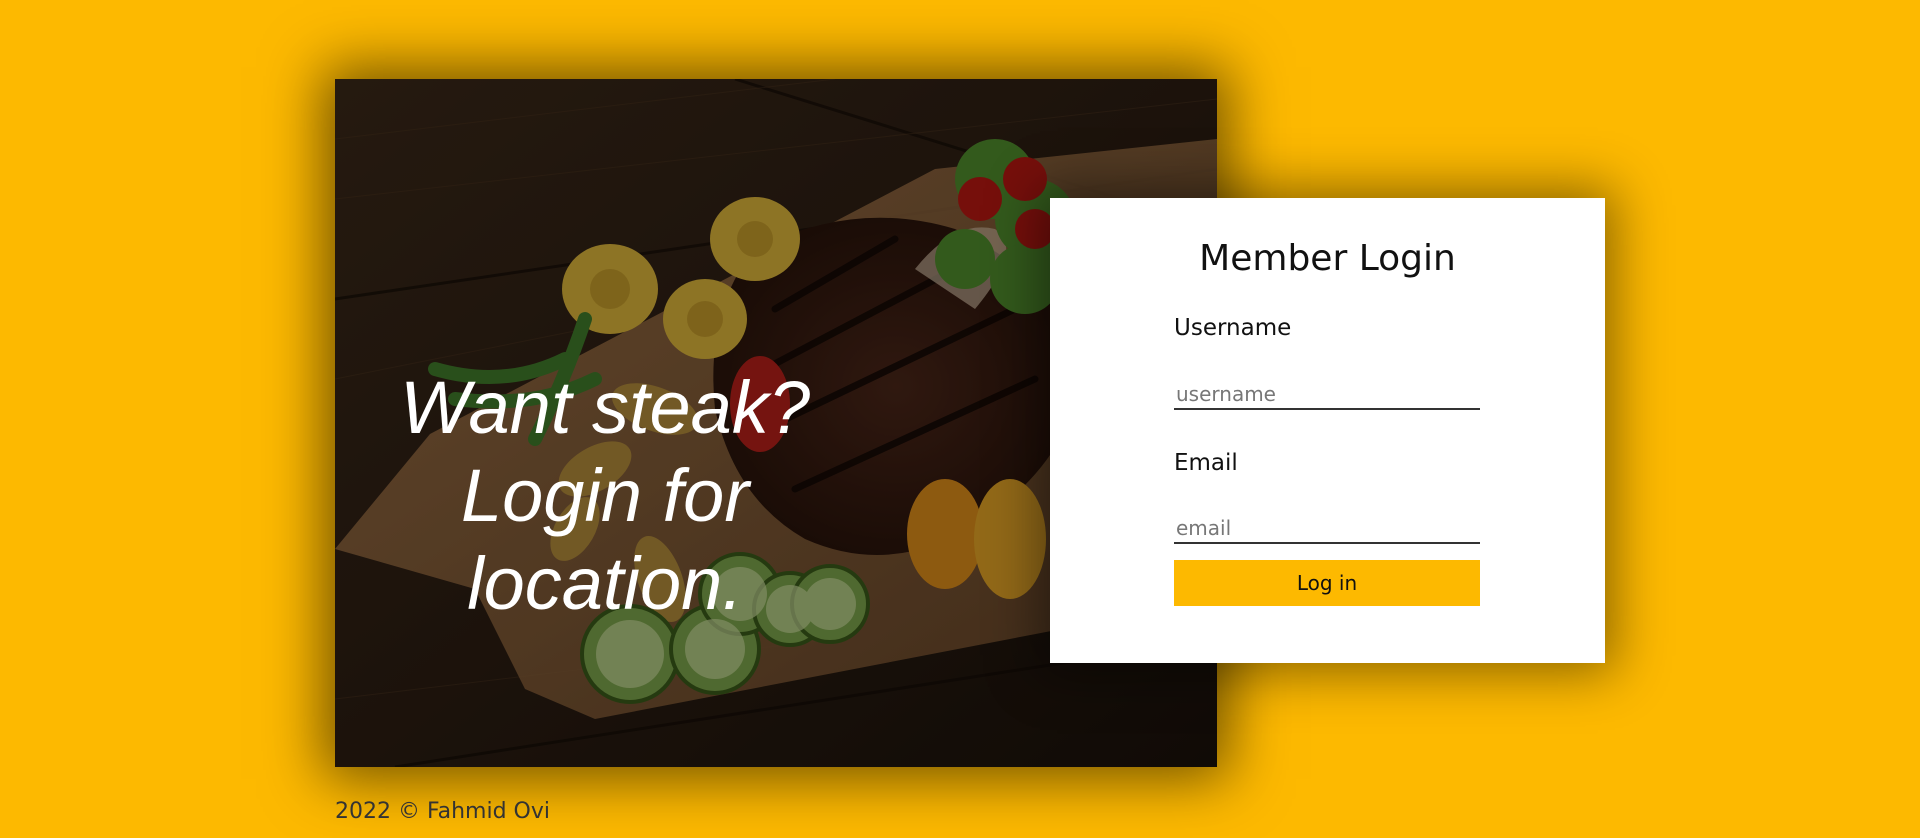 This screenshot has height=838, width=1920. I want to click on email-label: Email, so click(1206, 463).